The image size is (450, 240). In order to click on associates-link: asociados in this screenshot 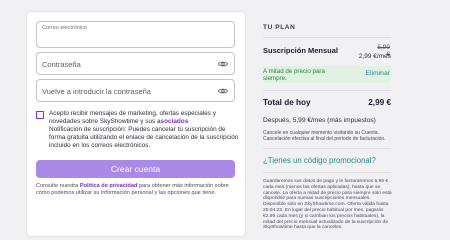, I will do `click(172, 121)`.